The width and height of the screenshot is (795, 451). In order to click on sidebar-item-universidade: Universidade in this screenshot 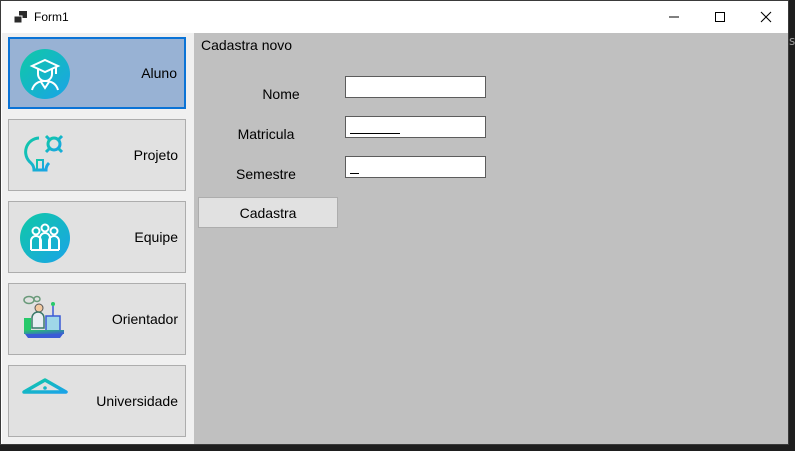, I will do `click(97, 401)`.